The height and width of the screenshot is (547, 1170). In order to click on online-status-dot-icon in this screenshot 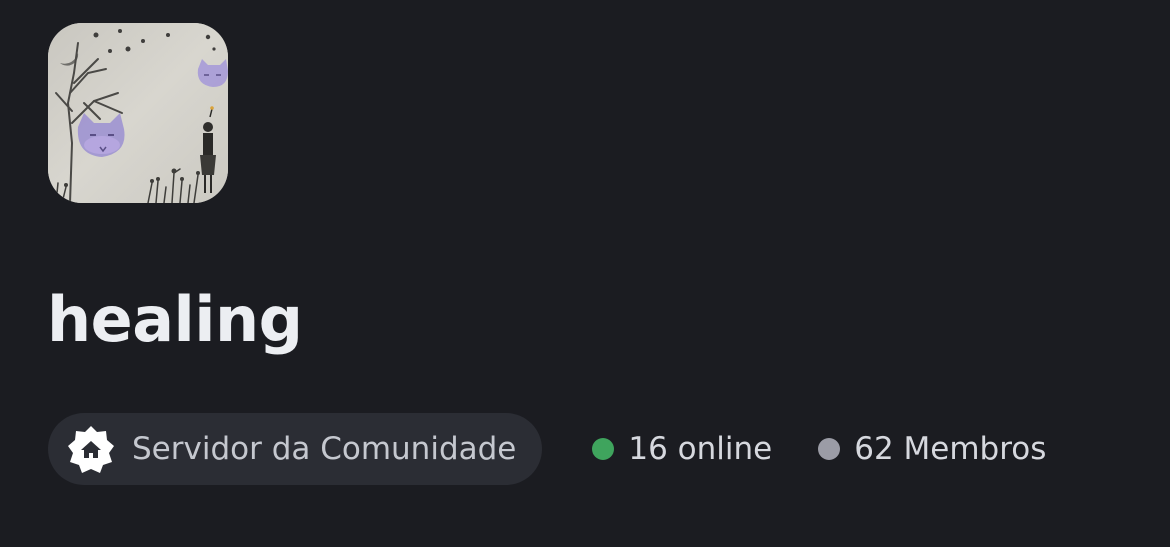, I will do `click(603, 449)`.